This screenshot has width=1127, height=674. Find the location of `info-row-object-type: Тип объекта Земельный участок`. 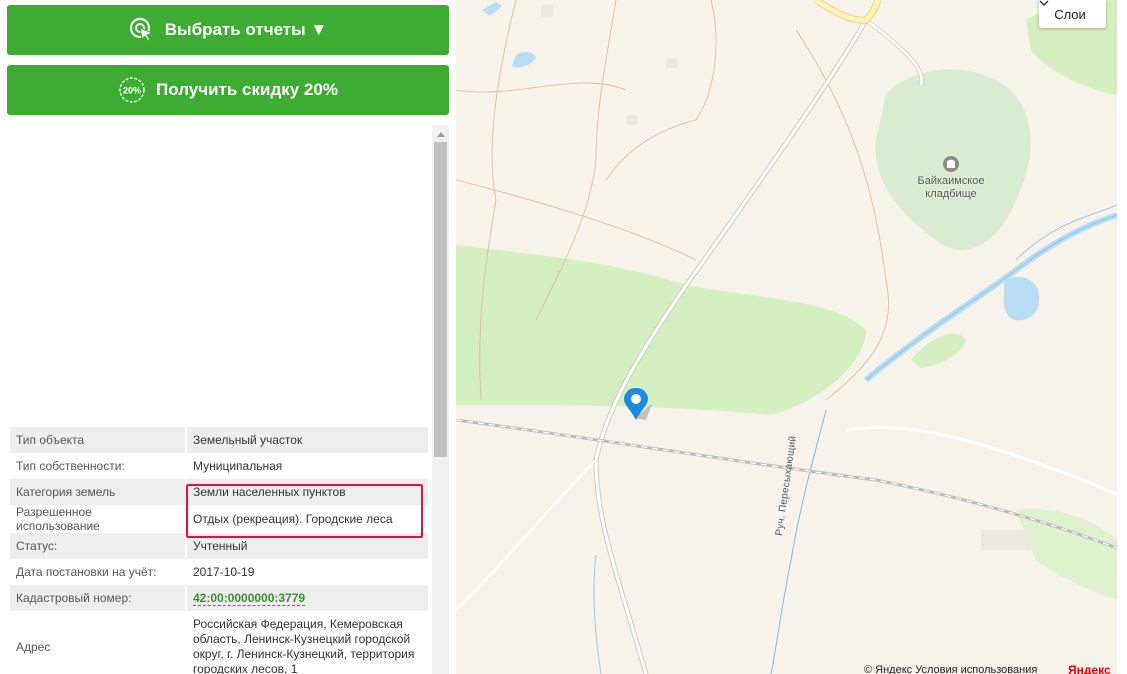

info-row-object-type: Тип объекта Земельный участок is located at coordinates (219, 440).